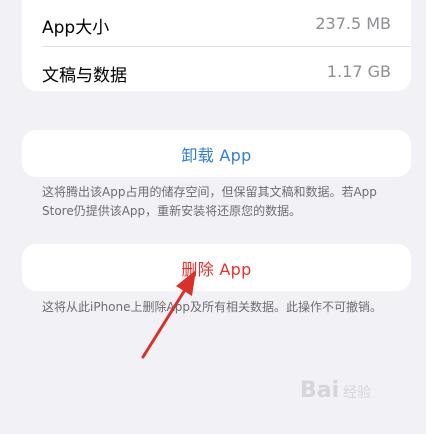 The width and height of the screenshot is (426, 434). Describe the element at coordinates (357, 393) in the screenshot. I see `watermark-site: 经验` at that location.